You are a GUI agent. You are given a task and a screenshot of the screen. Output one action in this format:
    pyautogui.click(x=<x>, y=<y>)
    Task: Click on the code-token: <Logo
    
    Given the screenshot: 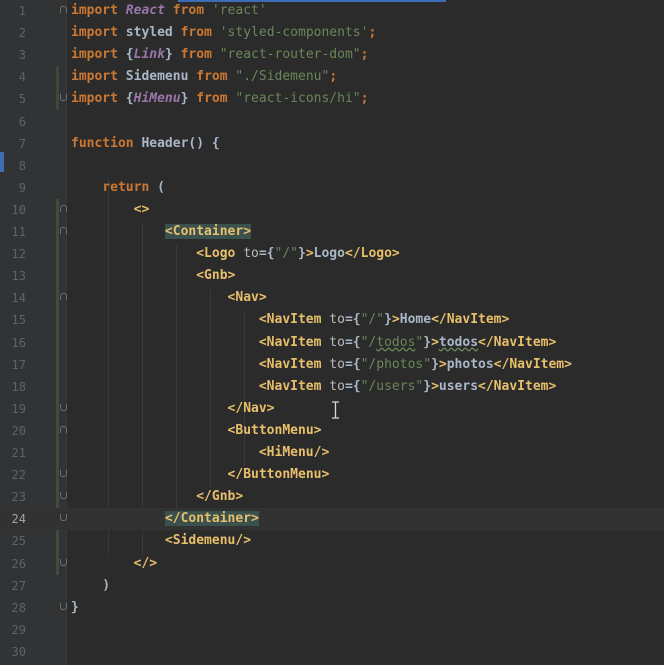 What is the action you would take?
    pyautogui.click(x=220, y=254)
    